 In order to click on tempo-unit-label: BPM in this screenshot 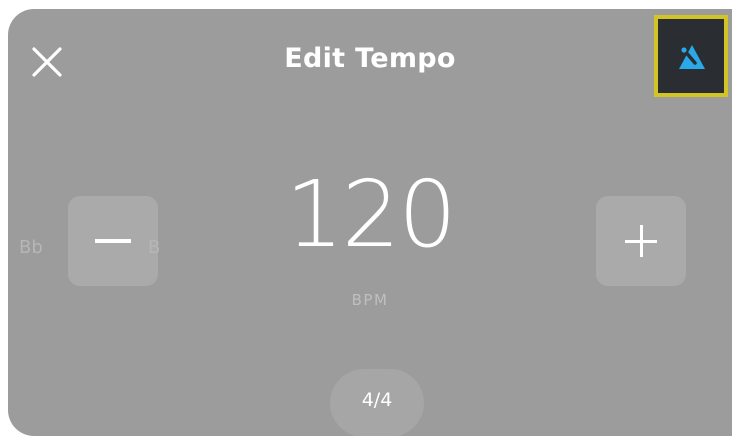, I will do `click(370, 300)`.